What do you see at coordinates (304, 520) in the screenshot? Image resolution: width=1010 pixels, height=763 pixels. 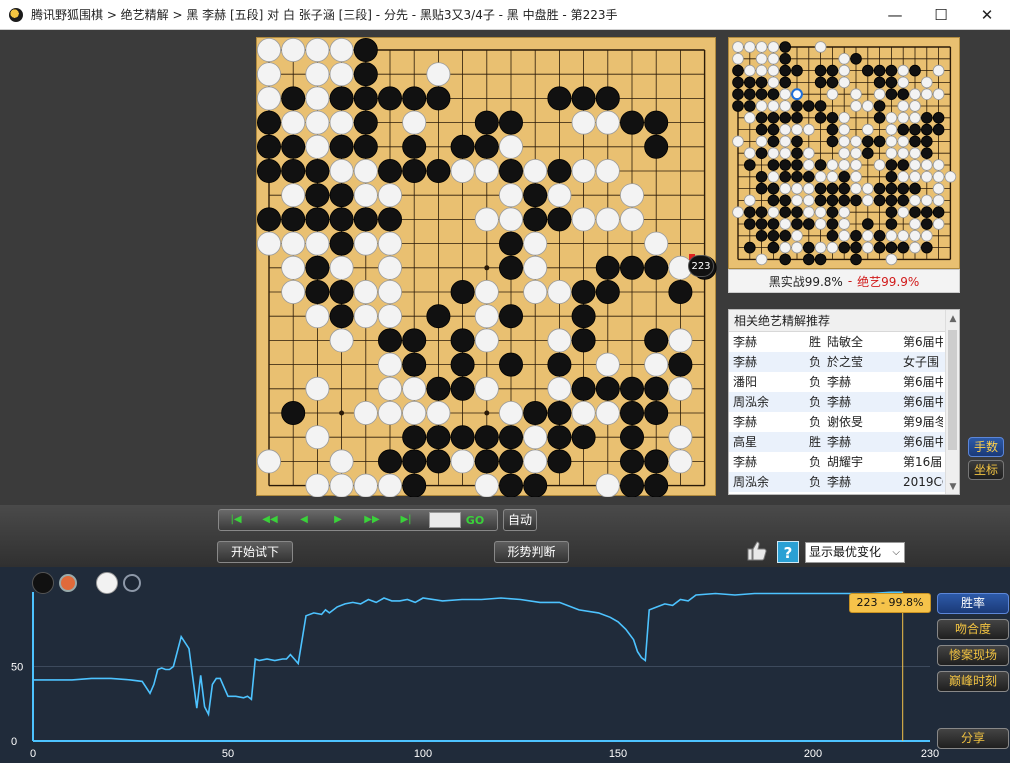 I see `previous-move-button: ◀` at bounding box center [304, 520].